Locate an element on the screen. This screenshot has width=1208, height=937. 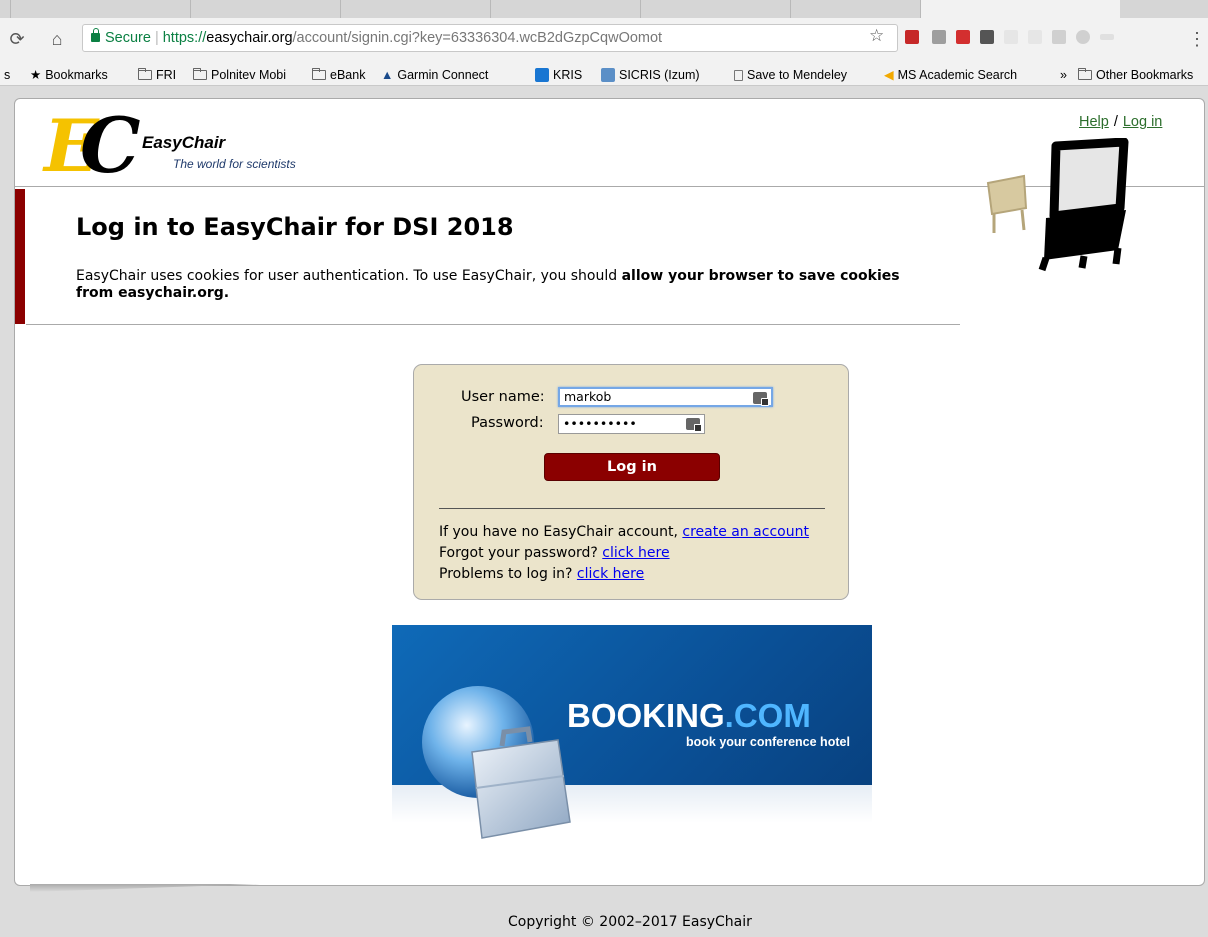
forgot-password-link: click here is located at coordinates (635, 553).